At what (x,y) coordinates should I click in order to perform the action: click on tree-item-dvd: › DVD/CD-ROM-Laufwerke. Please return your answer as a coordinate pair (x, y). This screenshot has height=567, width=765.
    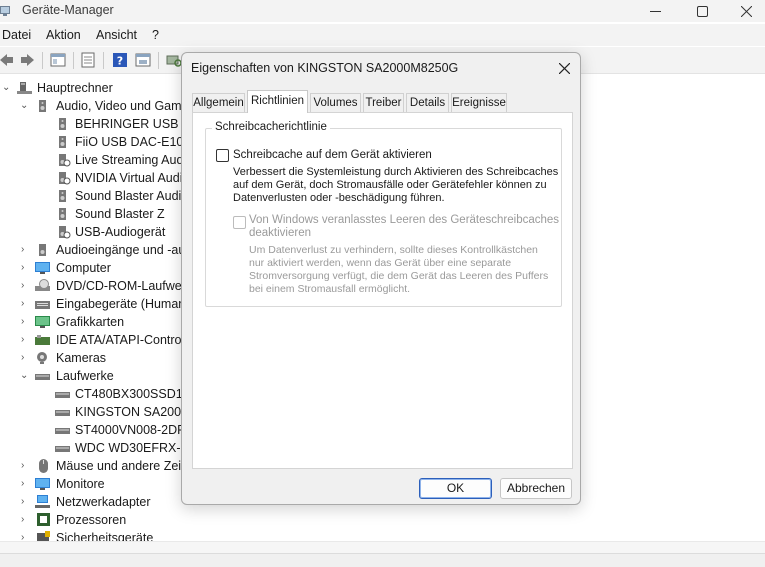
    Looking at the image, I should click on (100, 286).